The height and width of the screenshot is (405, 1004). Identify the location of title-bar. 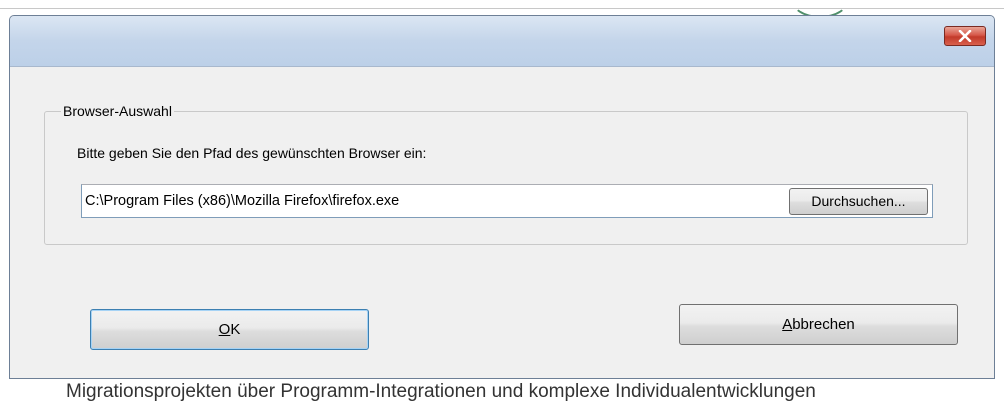
(502, 41).